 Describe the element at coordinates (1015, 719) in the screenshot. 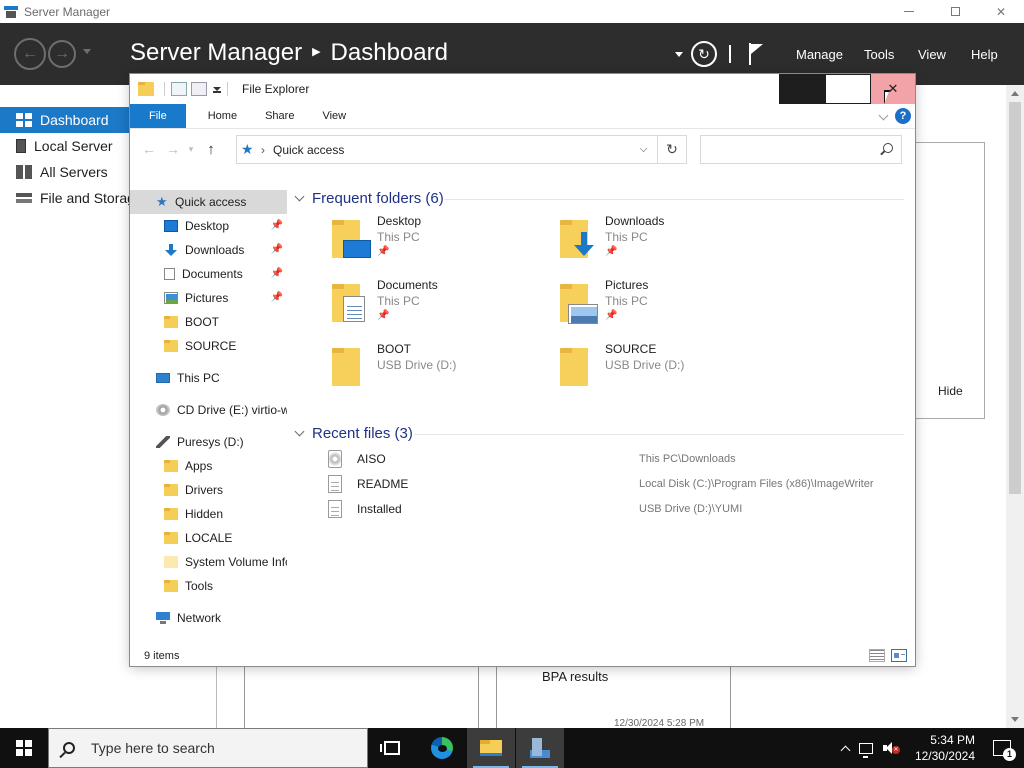

I see `scroll-down-icon` at that location.